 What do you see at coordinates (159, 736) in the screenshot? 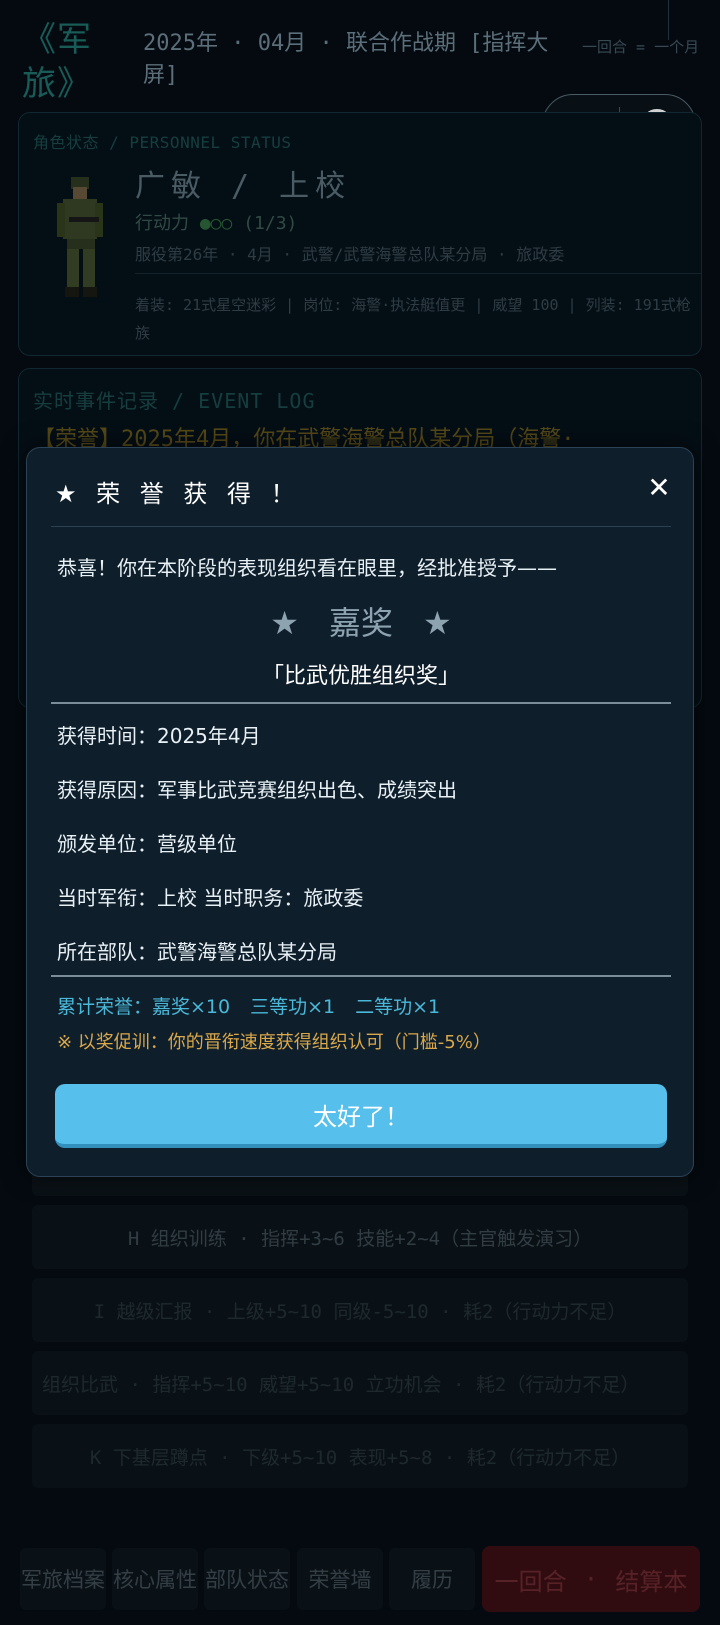
I see `info-row-time: 获得时间：2025年4月` at bounding box center [159, 736].